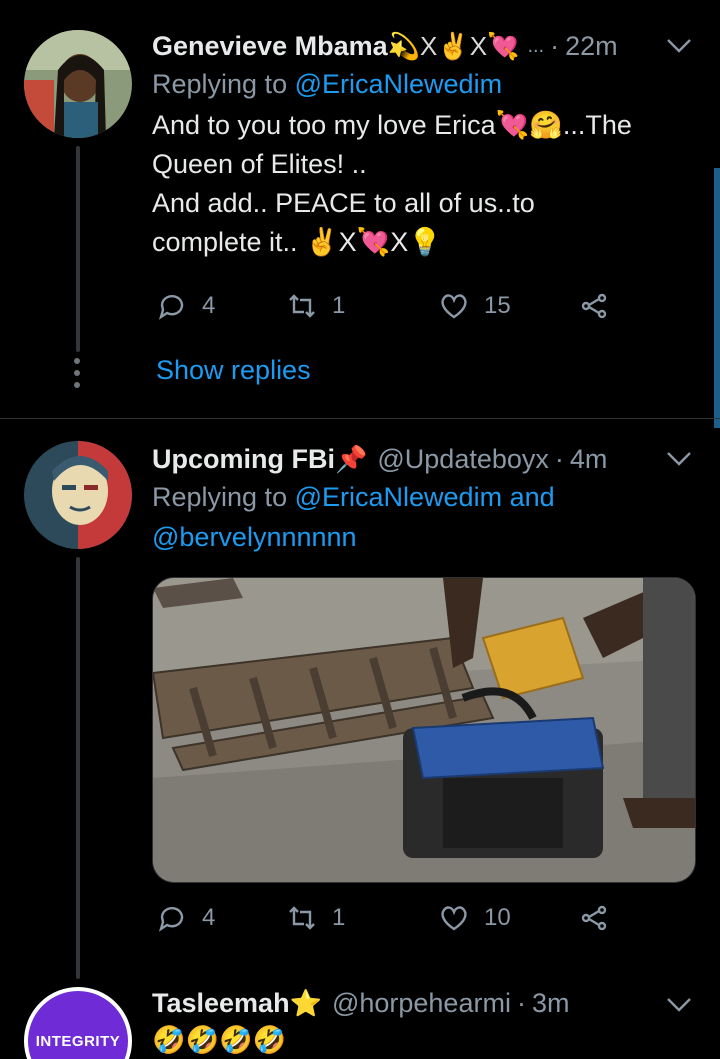 The width and height of the screenshot is (720, 1059). What do you see at coordinates (343, 203) in the screenshot?
I see `tweet-text-line: And add.. PEACE to all of us..to` at bounding box center [343, 203].